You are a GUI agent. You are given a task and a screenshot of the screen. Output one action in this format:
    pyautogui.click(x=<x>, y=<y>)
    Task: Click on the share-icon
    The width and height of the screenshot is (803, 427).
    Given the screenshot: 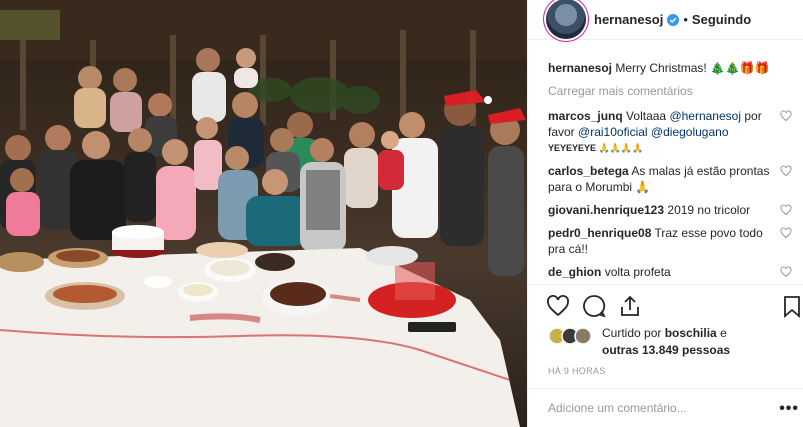 What is the action you would take?
    pyautogui.click(x=630, y=306)
    